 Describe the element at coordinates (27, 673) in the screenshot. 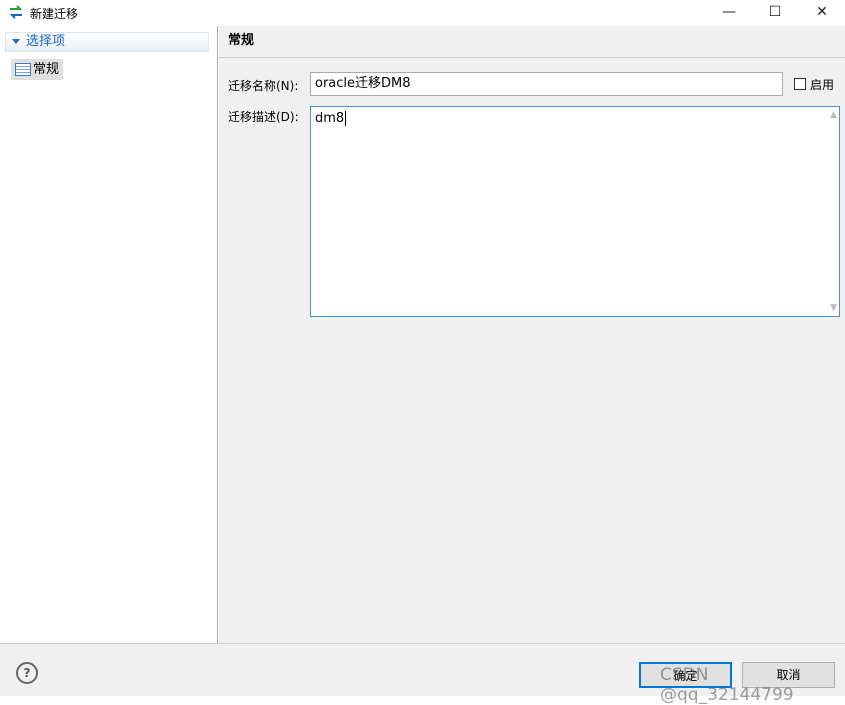

I see `help-icon: ?` at that location.